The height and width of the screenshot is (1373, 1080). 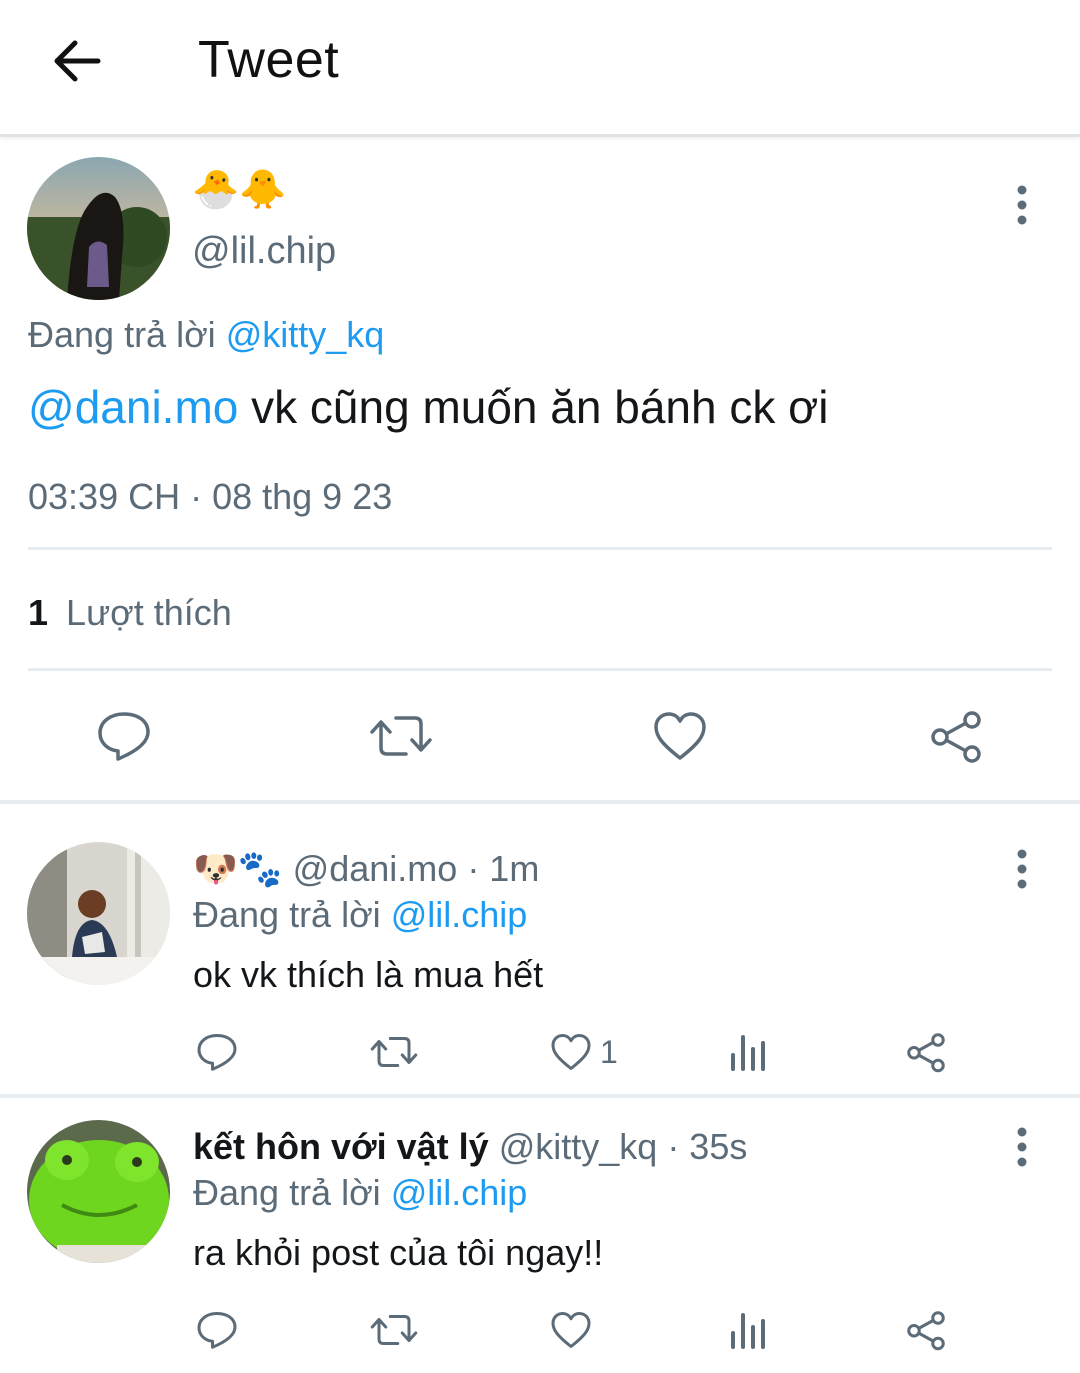 I want to click on handle: @lil.chip, so click(x=264, y=251).